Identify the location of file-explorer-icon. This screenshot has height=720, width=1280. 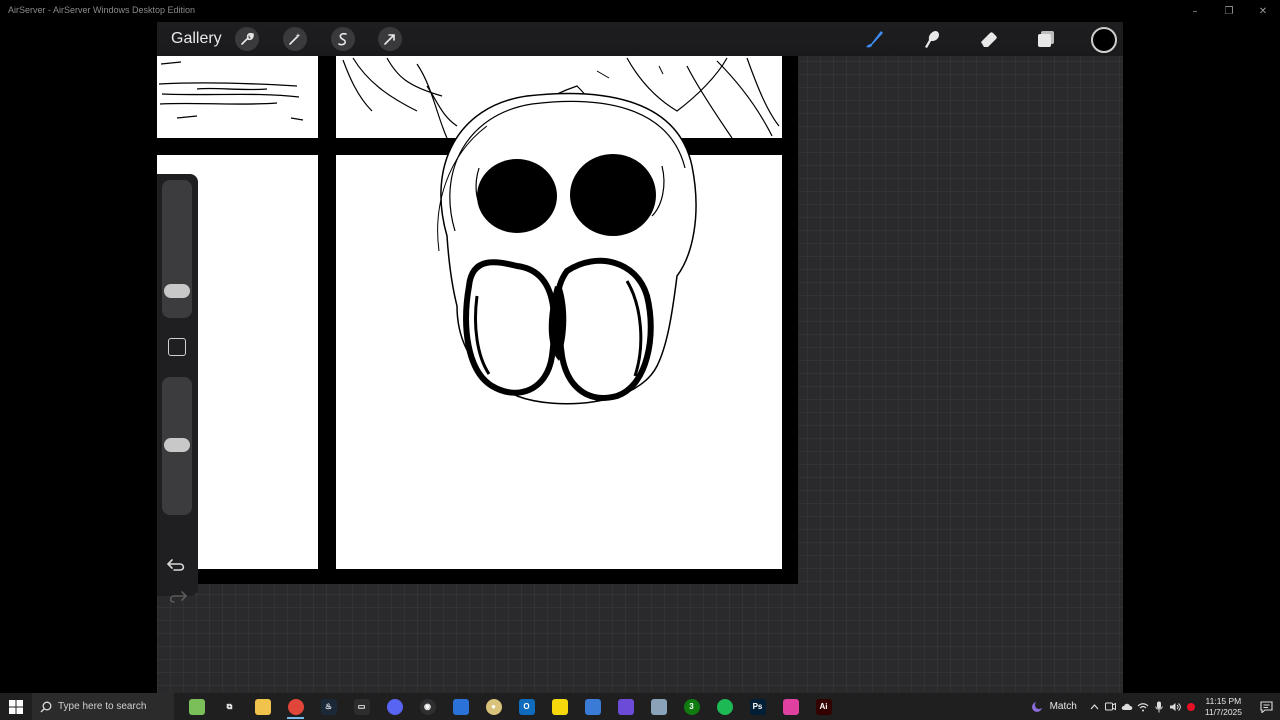
(262, 706).